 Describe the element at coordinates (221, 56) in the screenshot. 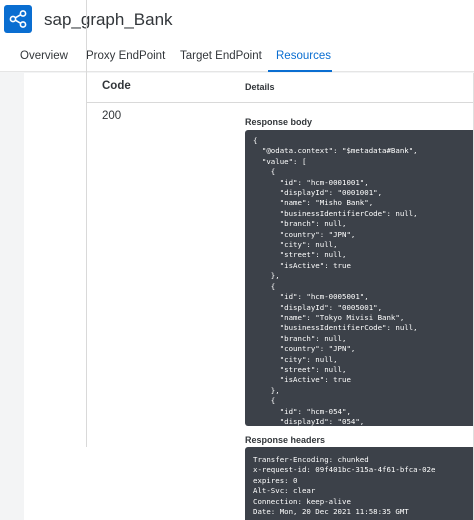

I see `tab-target-endpoint: Target EndPoint` at that location.